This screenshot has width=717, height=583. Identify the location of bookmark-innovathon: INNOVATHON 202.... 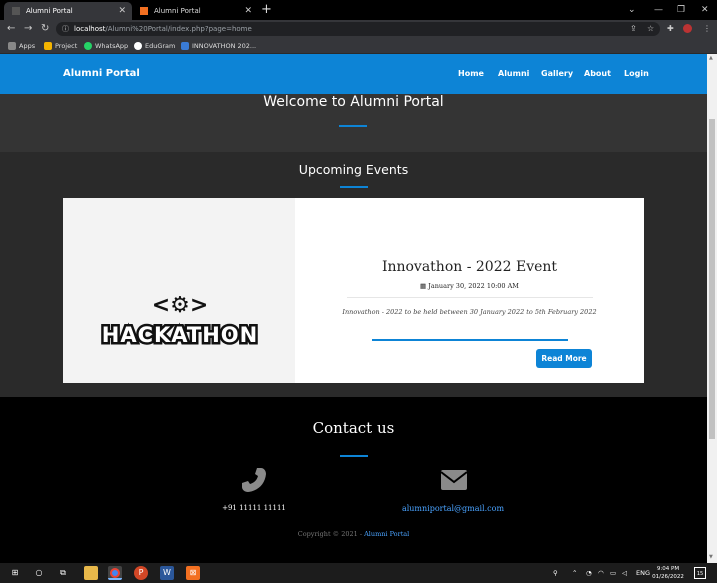
(218, 46).